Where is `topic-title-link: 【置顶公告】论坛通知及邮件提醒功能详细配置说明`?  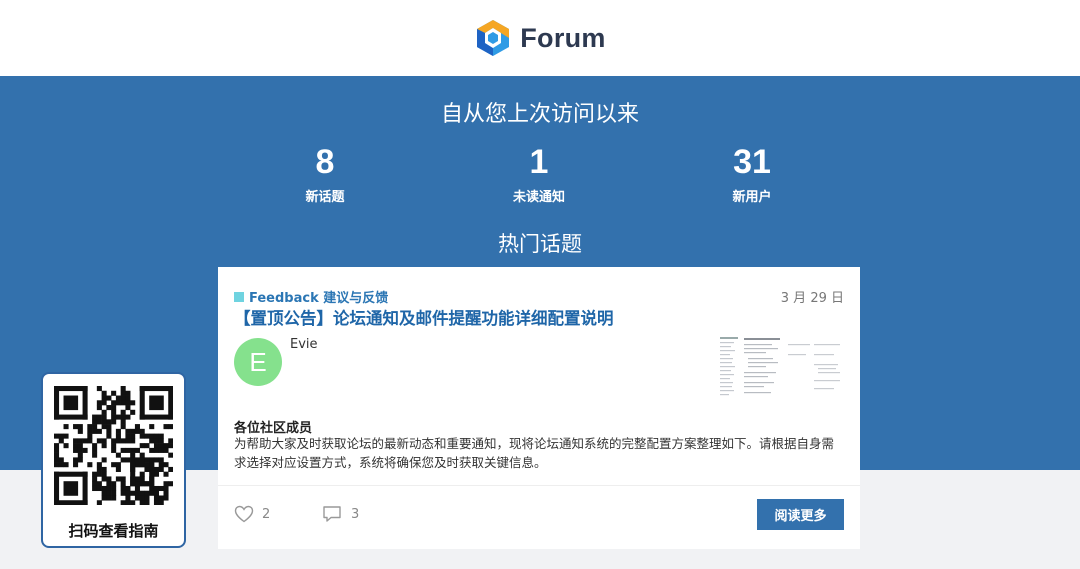
topic-title-link: 【置顶公告】论坛通知及邮件提醒功能详细配置说明 is located at coordinates (424, 317).